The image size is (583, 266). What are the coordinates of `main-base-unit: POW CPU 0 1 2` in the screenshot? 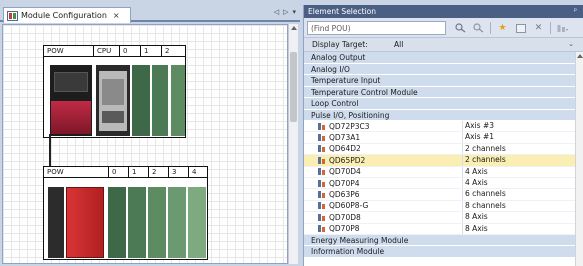 It's located at (114, 91).